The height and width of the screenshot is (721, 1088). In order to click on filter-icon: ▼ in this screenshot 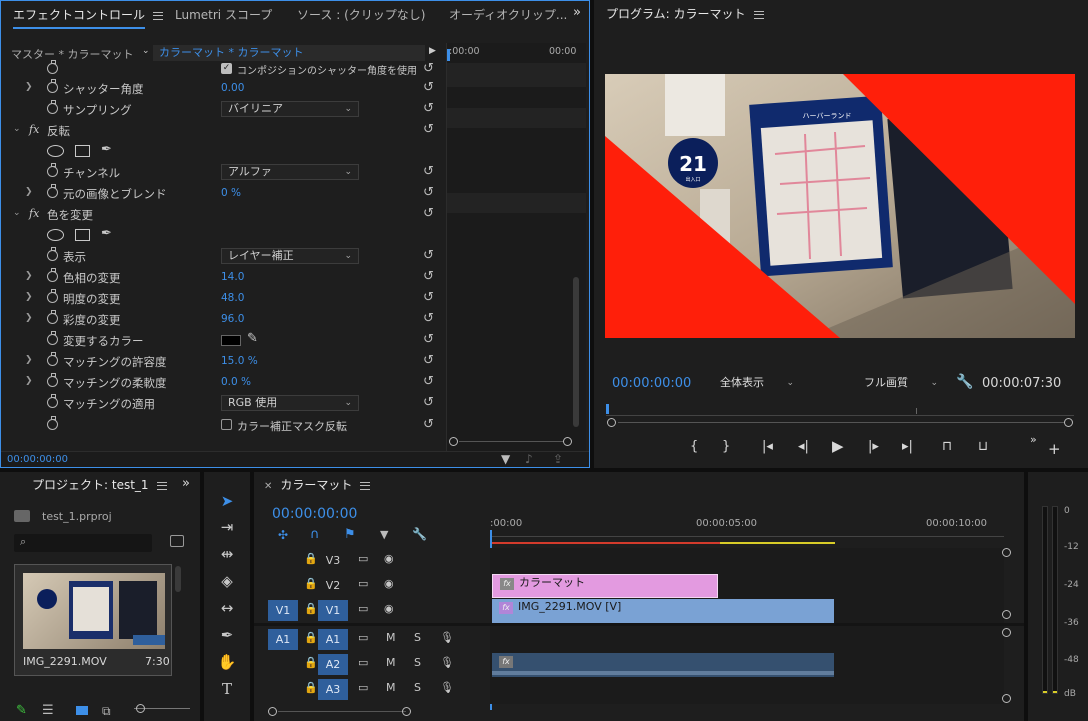, I will do `click(505, 459)`.